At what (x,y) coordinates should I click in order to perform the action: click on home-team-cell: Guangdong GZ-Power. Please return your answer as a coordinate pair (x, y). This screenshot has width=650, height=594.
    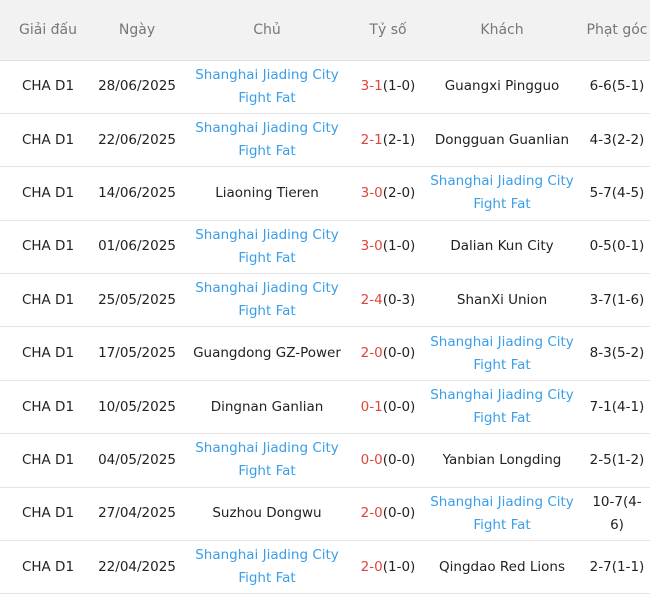
    Looking at the image, I should click on (267, 353).